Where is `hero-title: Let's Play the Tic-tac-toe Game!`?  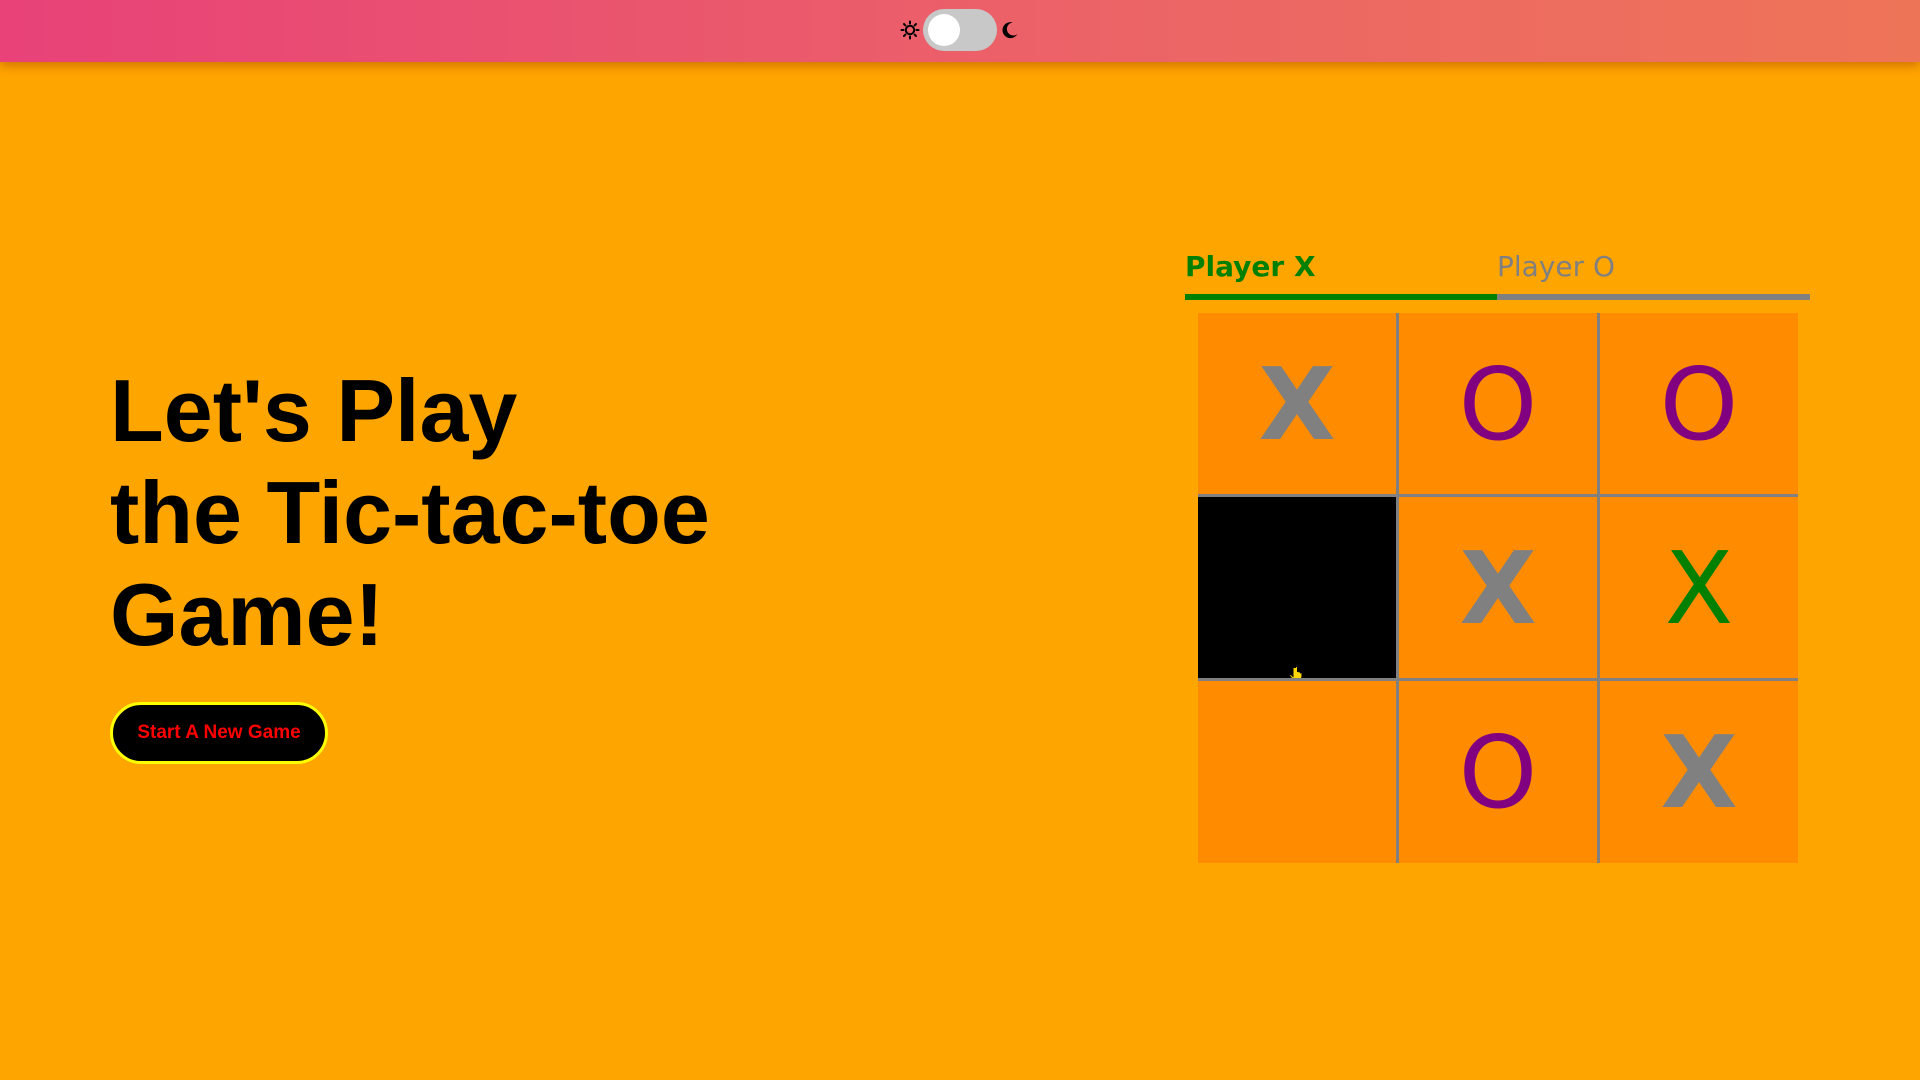 hero-title: Let's Play the Tic-tac-toe Game! is located at coordinates (410, 513).